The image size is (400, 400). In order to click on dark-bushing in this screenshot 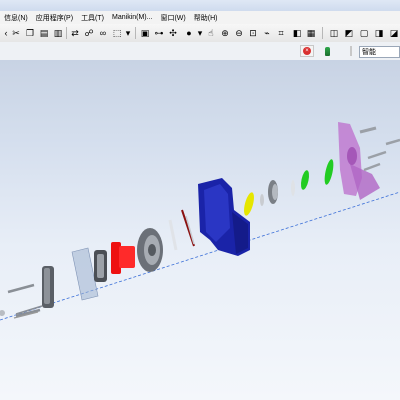, I will do `click(48, 287)`.